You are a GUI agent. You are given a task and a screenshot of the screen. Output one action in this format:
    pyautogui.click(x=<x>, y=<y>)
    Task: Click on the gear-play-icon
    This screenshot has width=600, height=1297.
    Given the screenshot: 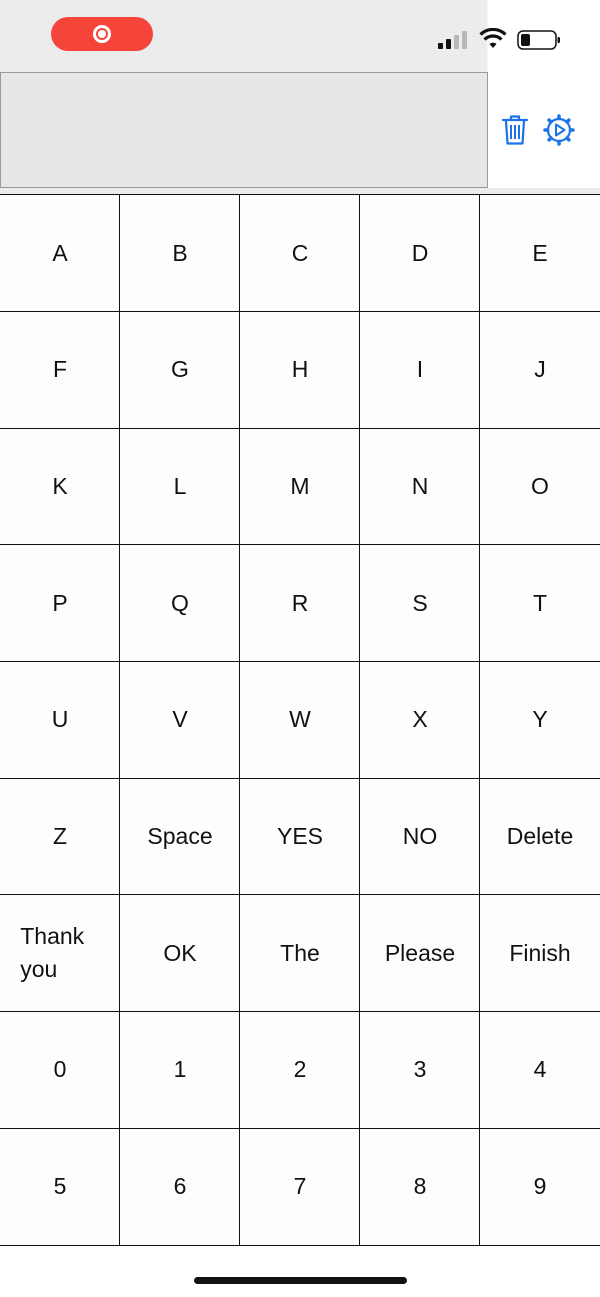 What is the action you would take?
    pyautogui.click(x=559, y=130)
    